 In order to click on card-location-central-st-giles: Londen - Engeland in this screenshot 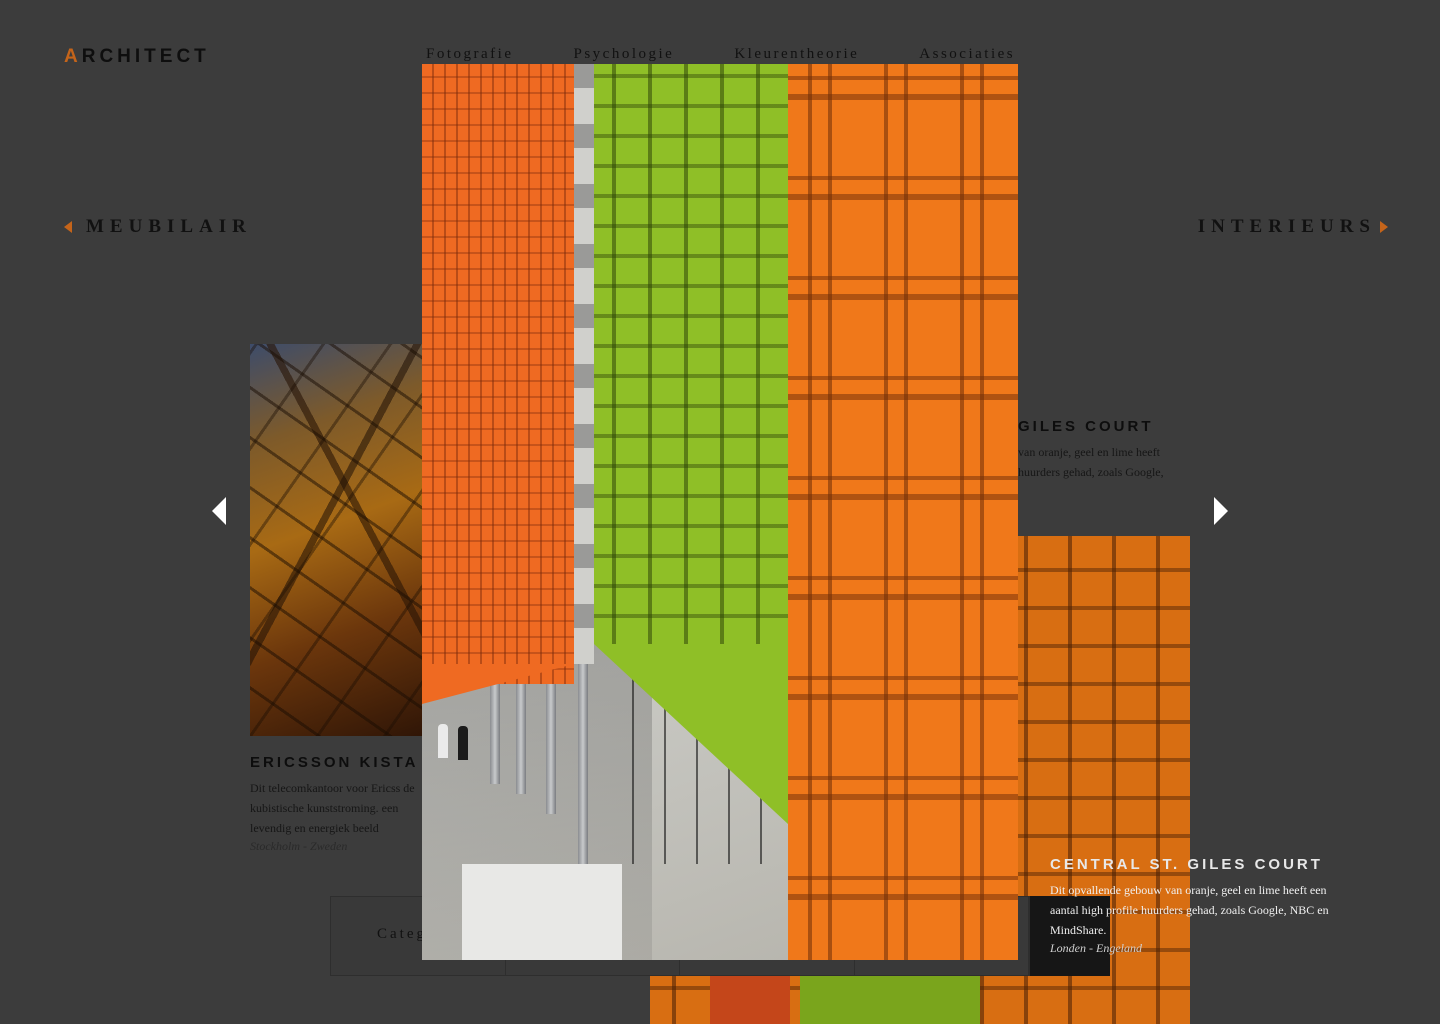, I will do `click(1096, 948)`.